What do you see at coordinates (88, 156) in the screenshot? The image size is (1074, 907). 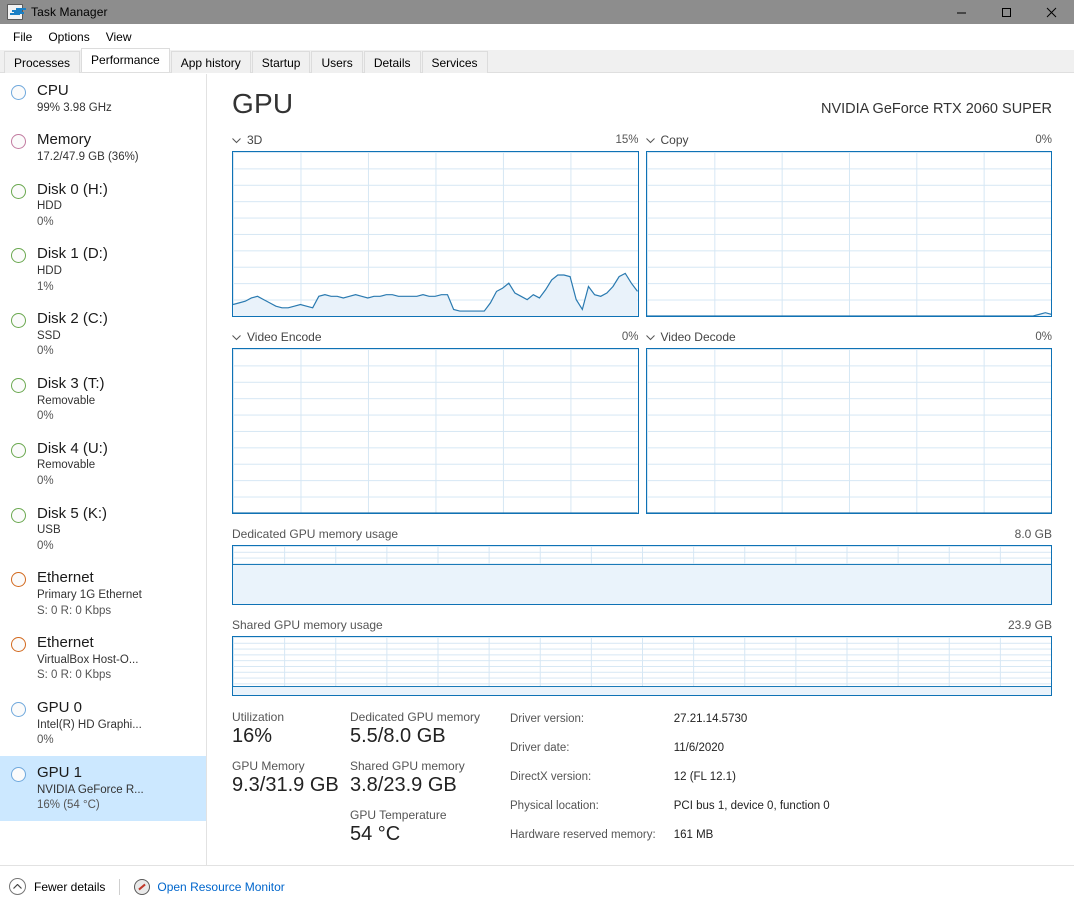 I see `sidebar-item-subtitle: 17.2/47.9 GB (36%)` at bounding box center [88, 156].